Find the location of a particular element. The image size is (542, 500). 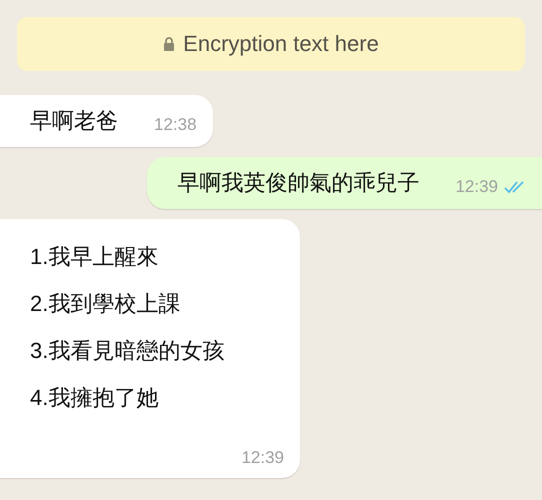

message-time: 12:38 is located at coordinates (175, 125).